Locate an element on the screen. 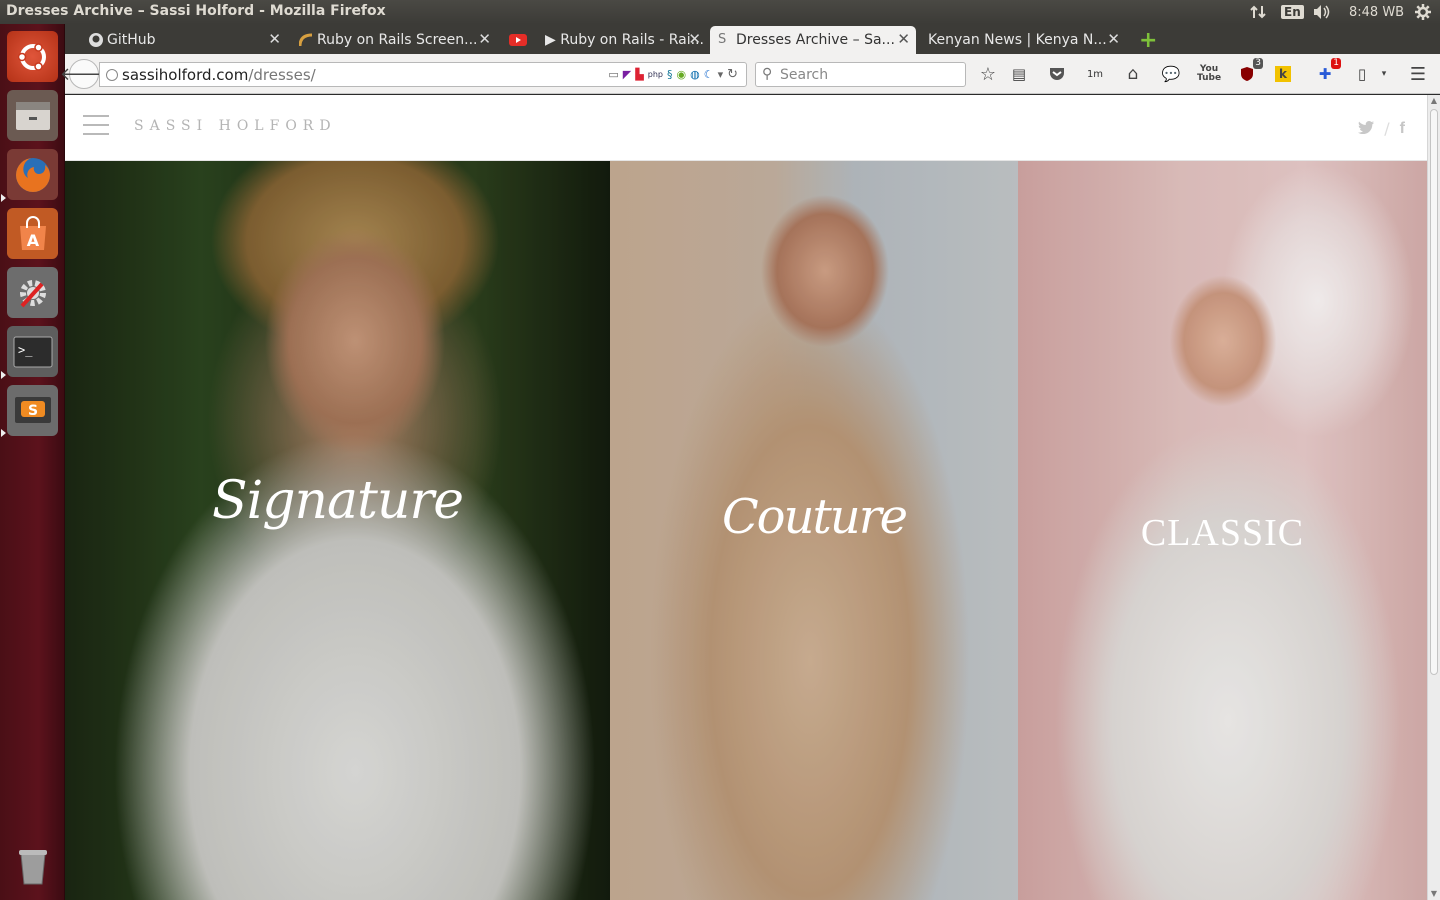 Image resolution: width=1440 pixels, height=900 pixels. reader-view-icon: ▭ is located at coordinates (613, 74).